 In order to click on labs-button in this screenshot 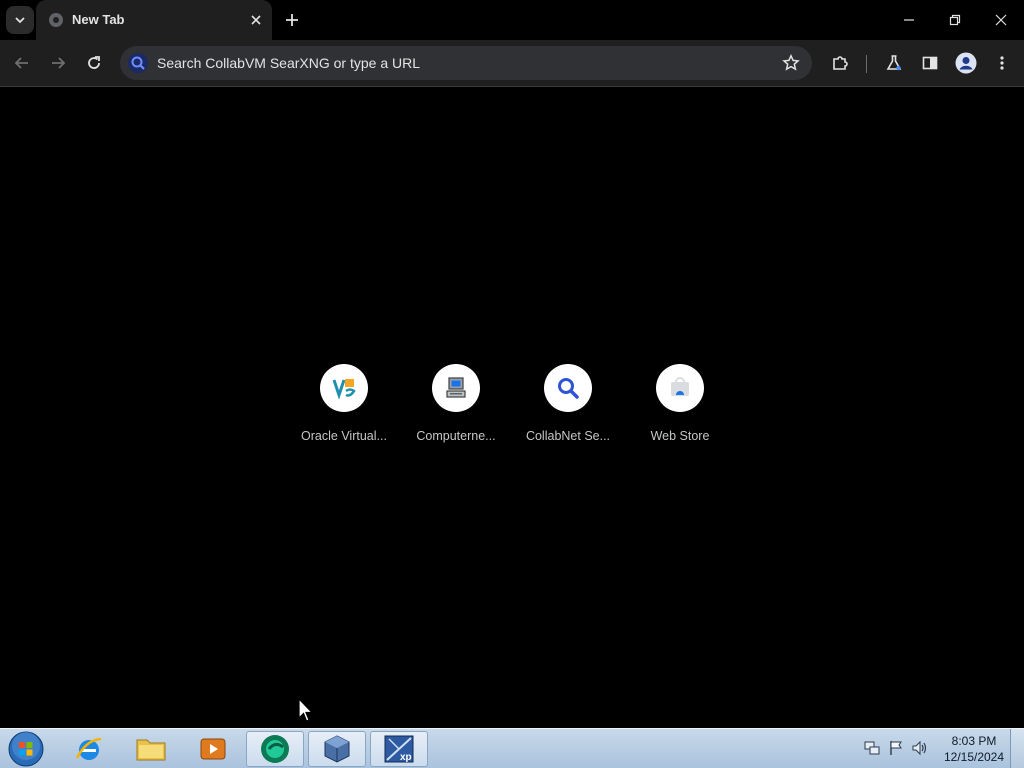, I will do `click(894, 63)`.